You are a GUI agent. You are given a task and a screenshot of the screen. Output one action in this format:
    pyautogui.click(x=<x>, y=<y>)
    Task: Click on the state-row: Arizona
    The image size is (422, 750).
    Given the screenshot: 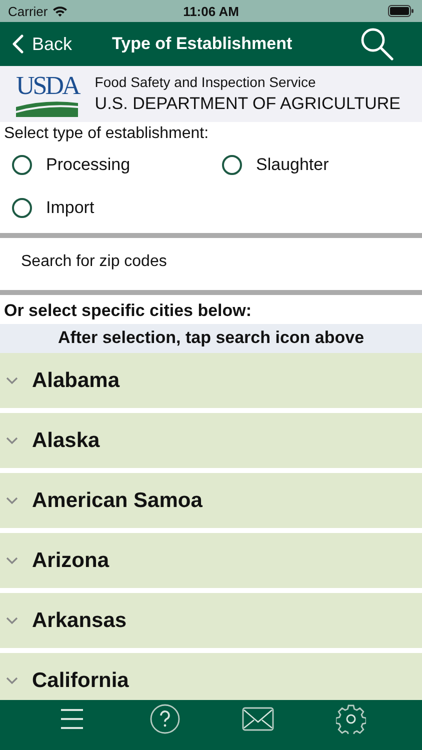 What is the action you would take?
    pyautogui.click(x=211, y=560)
    